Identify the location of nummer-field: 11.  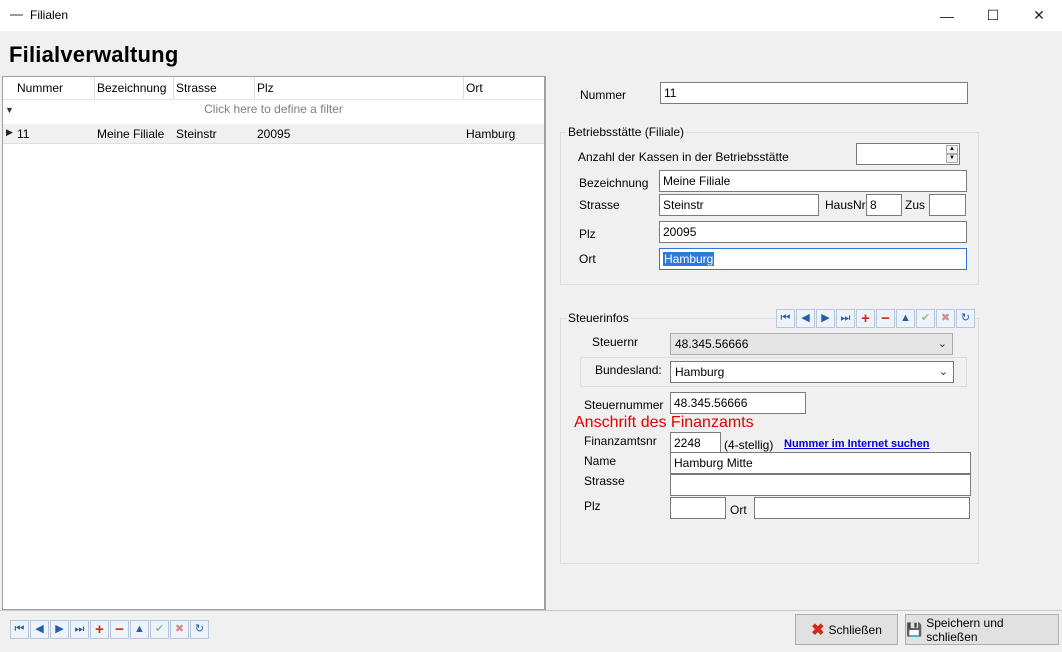
(814, 93).